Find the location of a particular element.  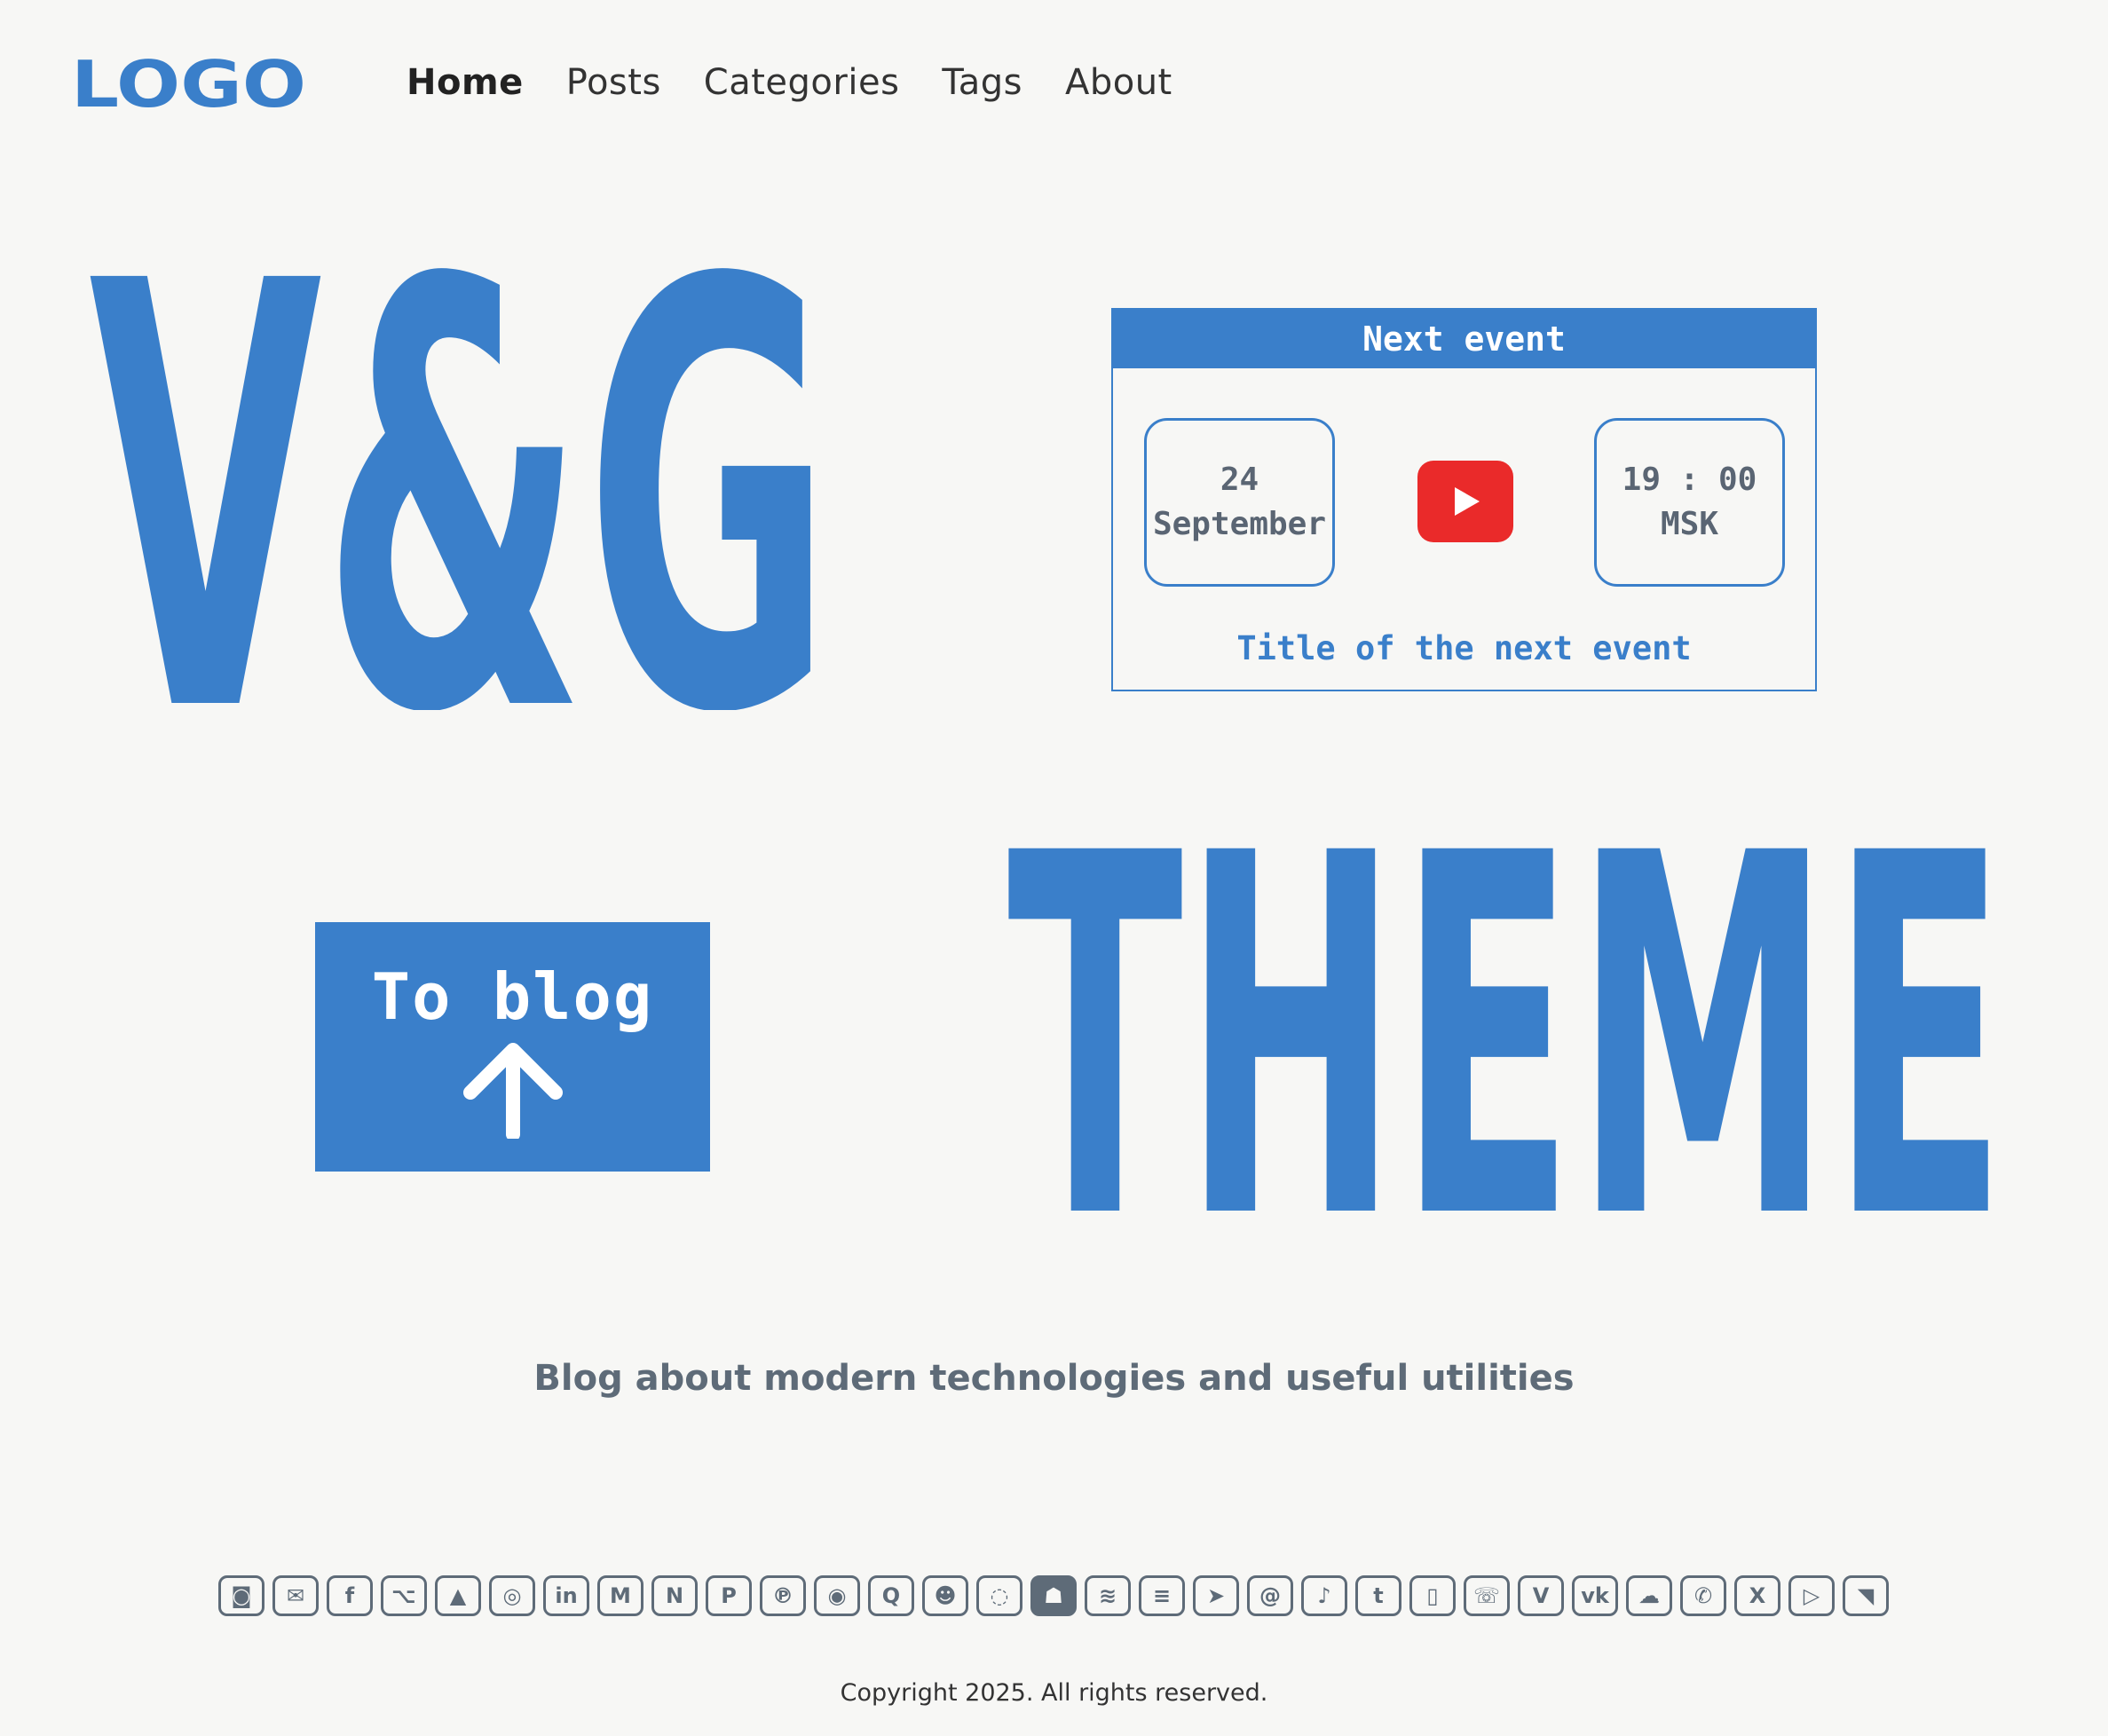

pinterest-icon: ℗ is located at coordinates (783, 1595).